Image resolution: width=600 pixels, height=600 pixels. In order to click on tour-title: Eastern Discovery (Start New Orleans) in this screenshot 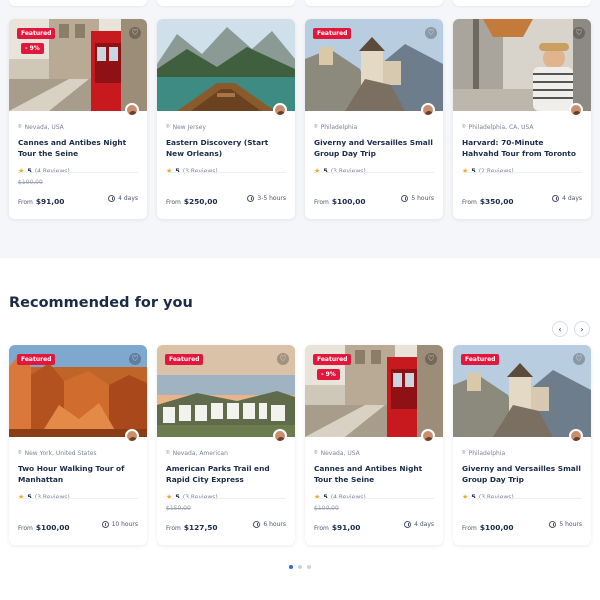, I will do `click(226, 148)`.